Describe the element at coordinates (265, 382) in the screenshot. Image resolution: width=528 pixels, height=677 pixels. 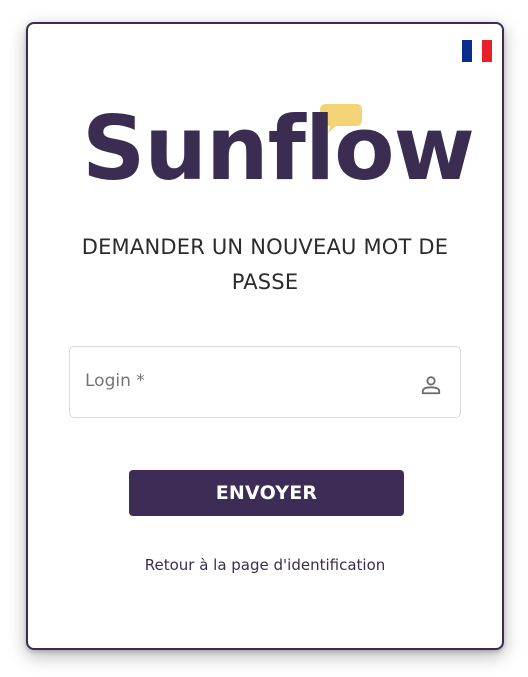
I see `login-field: Login *` at that location.